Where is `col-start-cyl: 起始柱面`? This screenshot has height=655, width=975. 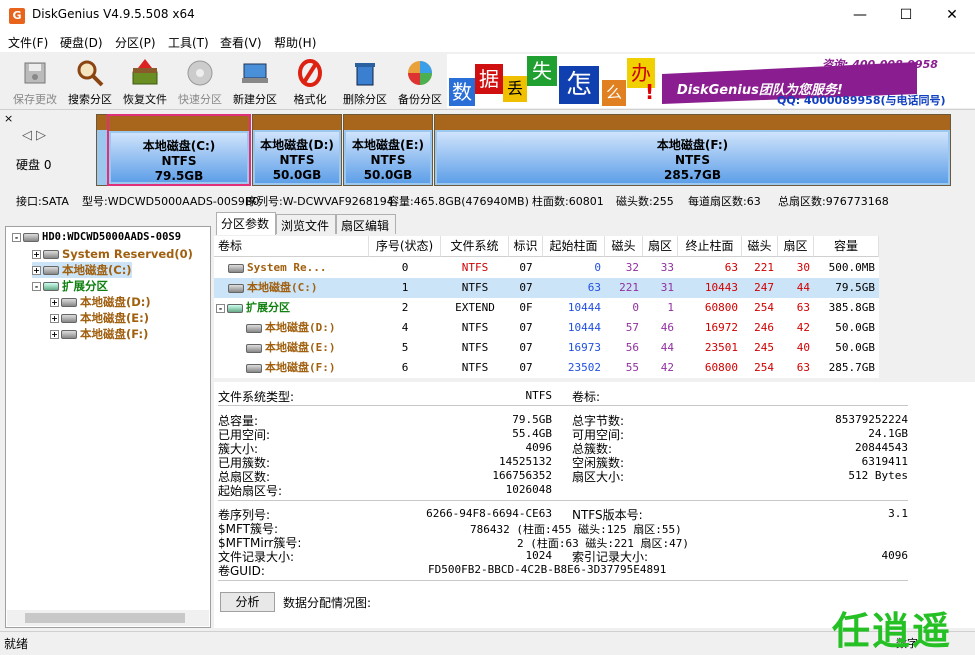
col-start-cyl: 起始柱面 is located at coordinates (574, 246).